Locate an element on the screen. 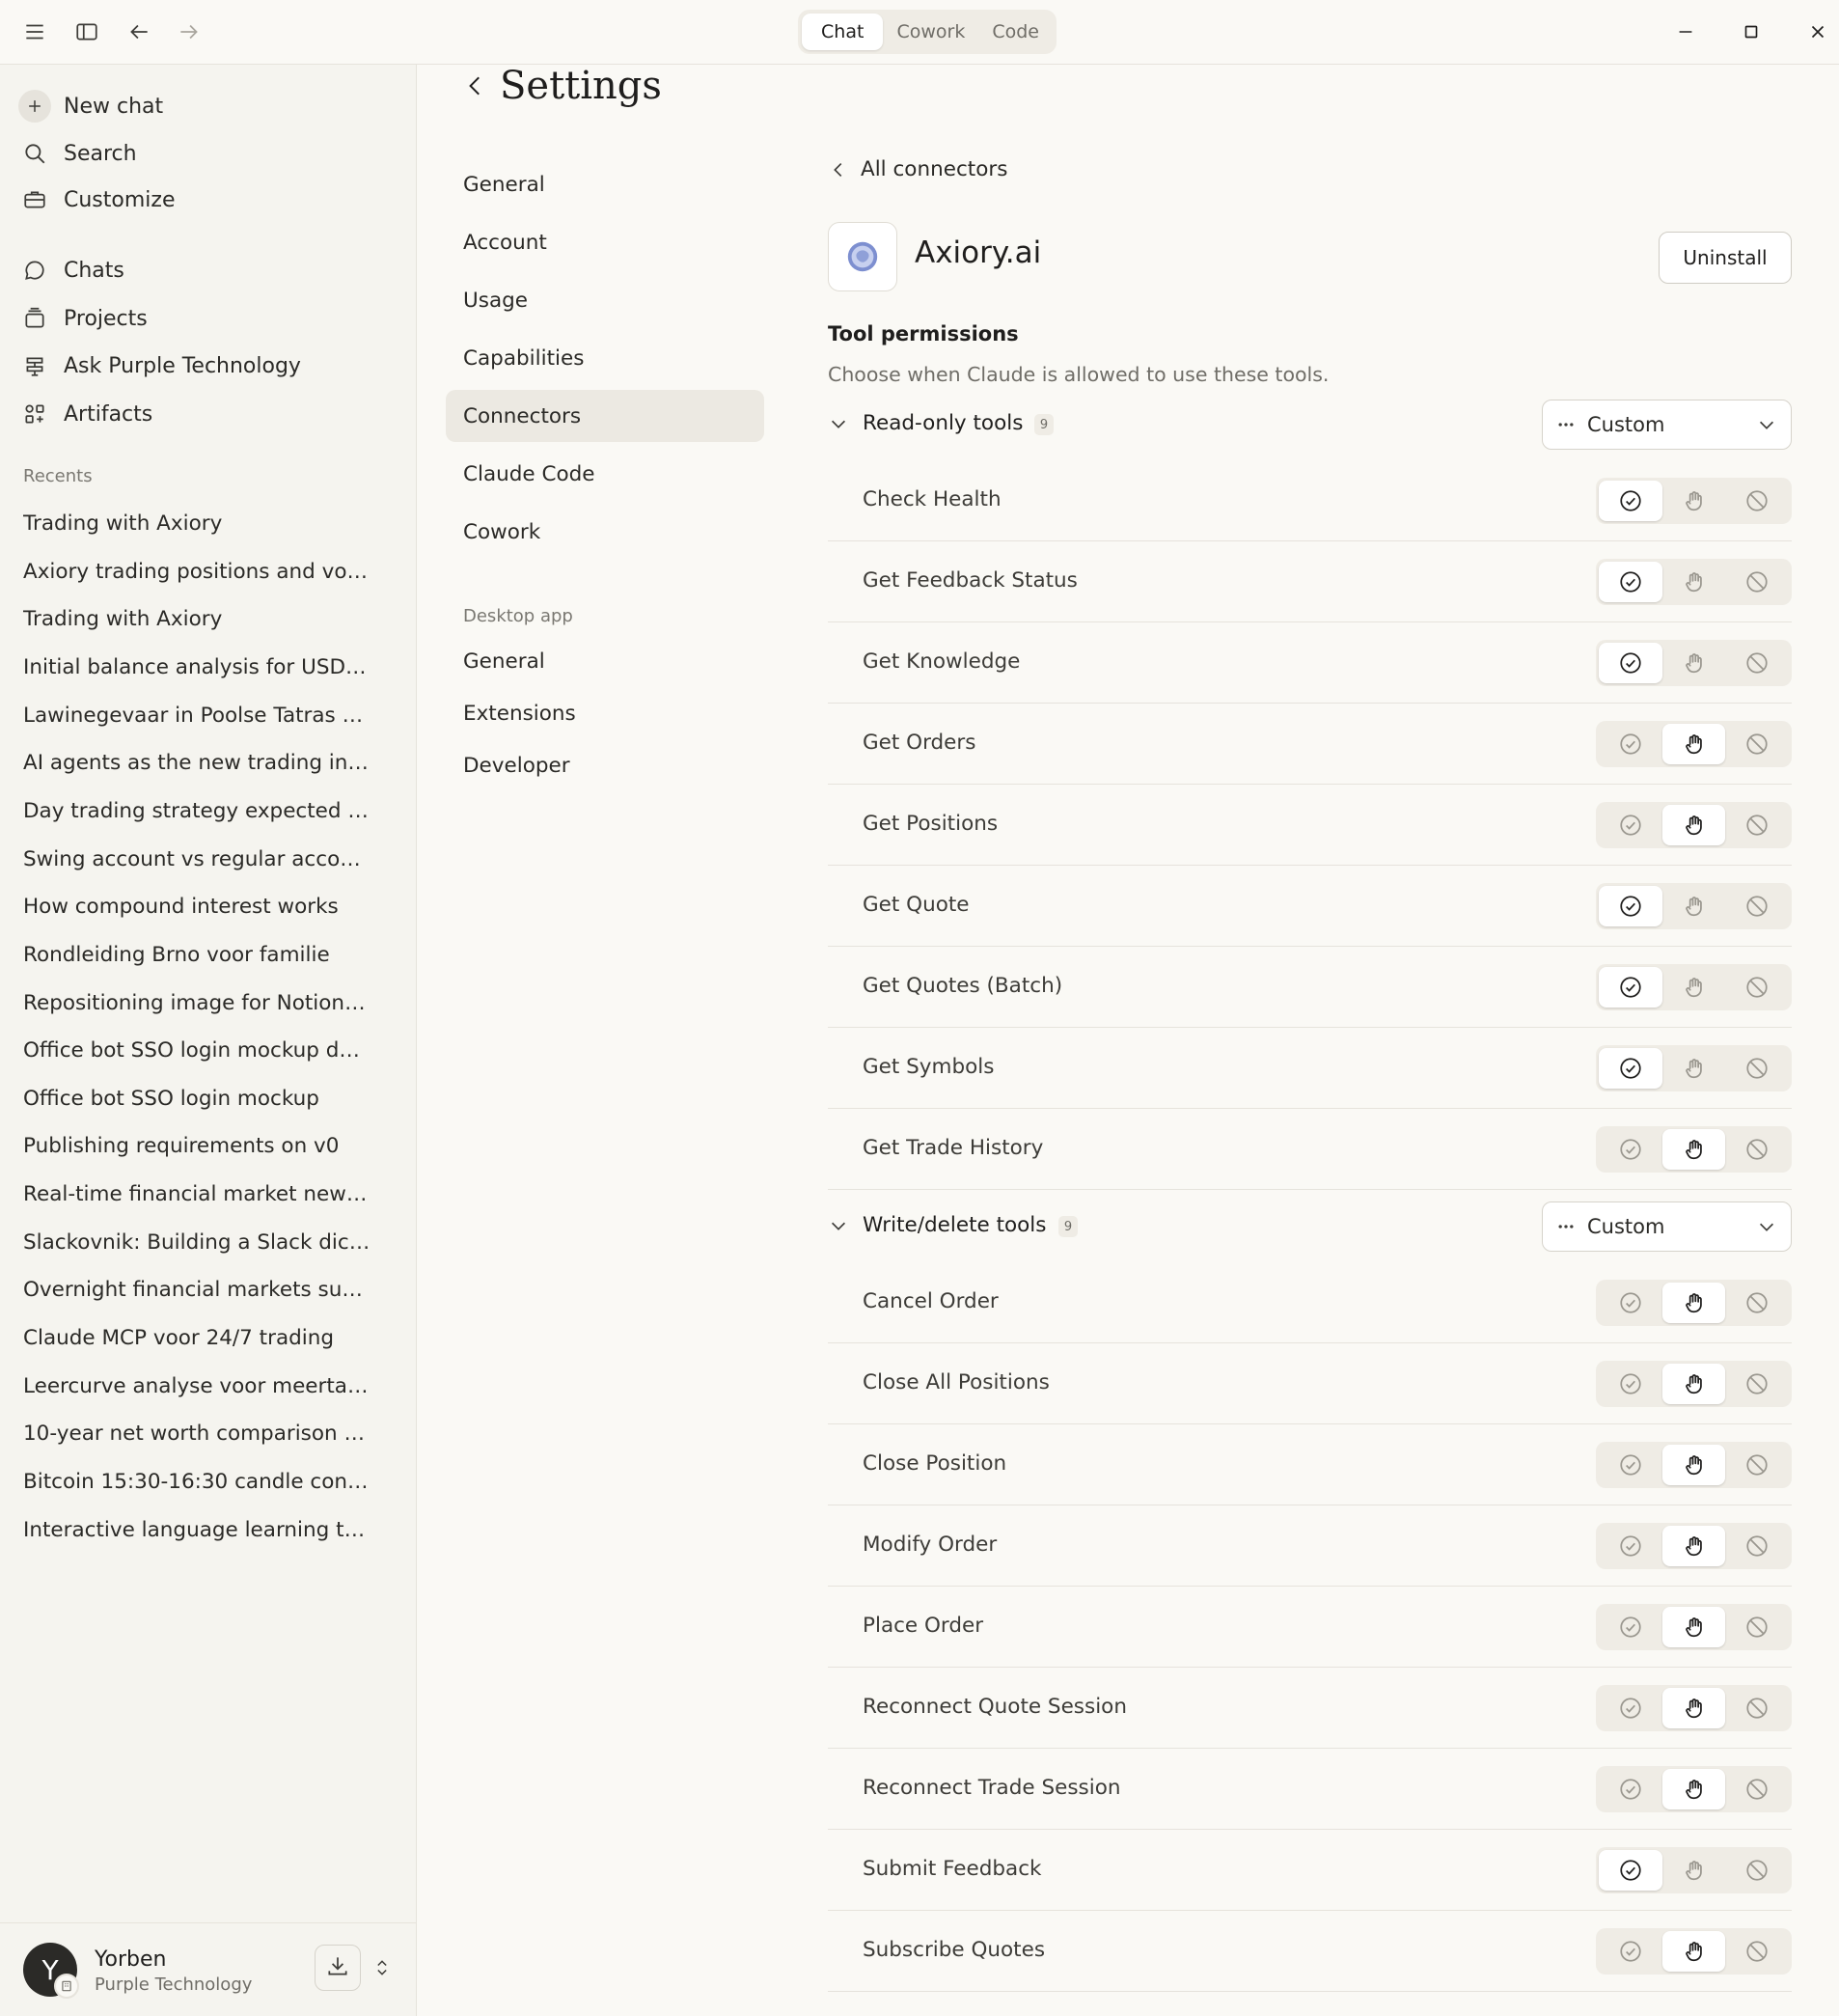 This screenshot has height=2016, width=1839. sidebar-item-chats: Chats is located at coordinates (70, 270).